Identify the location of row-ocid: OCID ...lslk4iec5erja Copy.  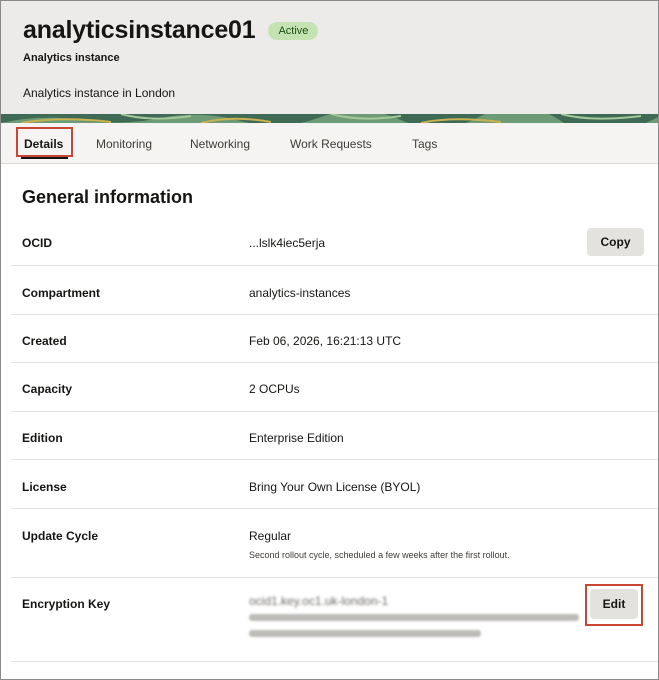
(334, 242).